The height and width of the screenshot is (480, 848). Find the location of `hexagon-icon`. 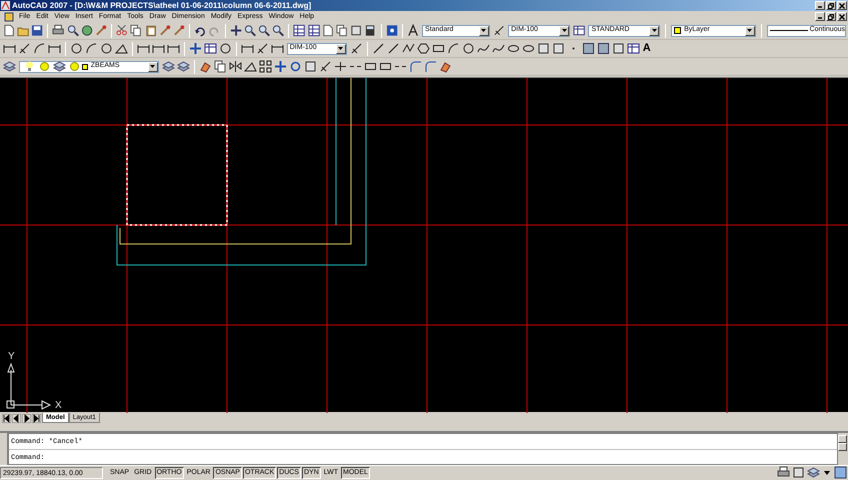

hexagon-icon is located at coordinates (423, 48).